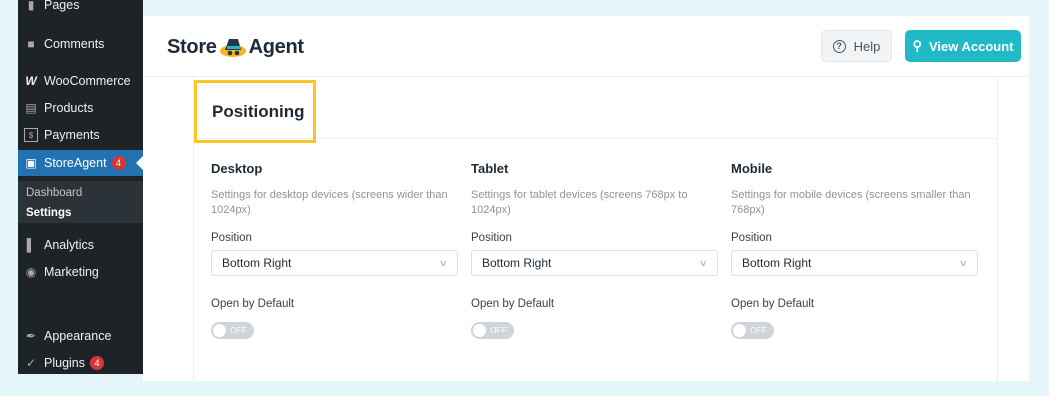 This screenshot has height=396, width=1049. What do you see at coordinates (69, 245) in the screenshot?
I see `sidebar-item-label: Analytics` at bounding box center [69, 245].